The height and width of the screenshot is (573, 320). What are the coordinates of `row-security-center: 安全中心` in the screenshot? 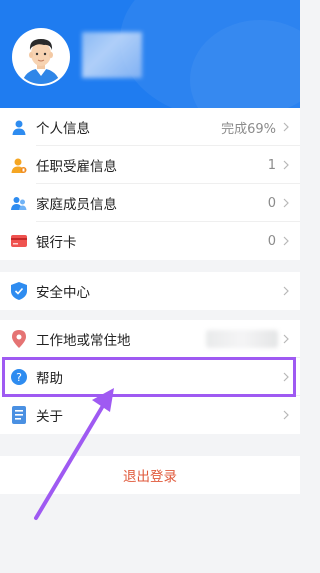 It's located at (150, 291).